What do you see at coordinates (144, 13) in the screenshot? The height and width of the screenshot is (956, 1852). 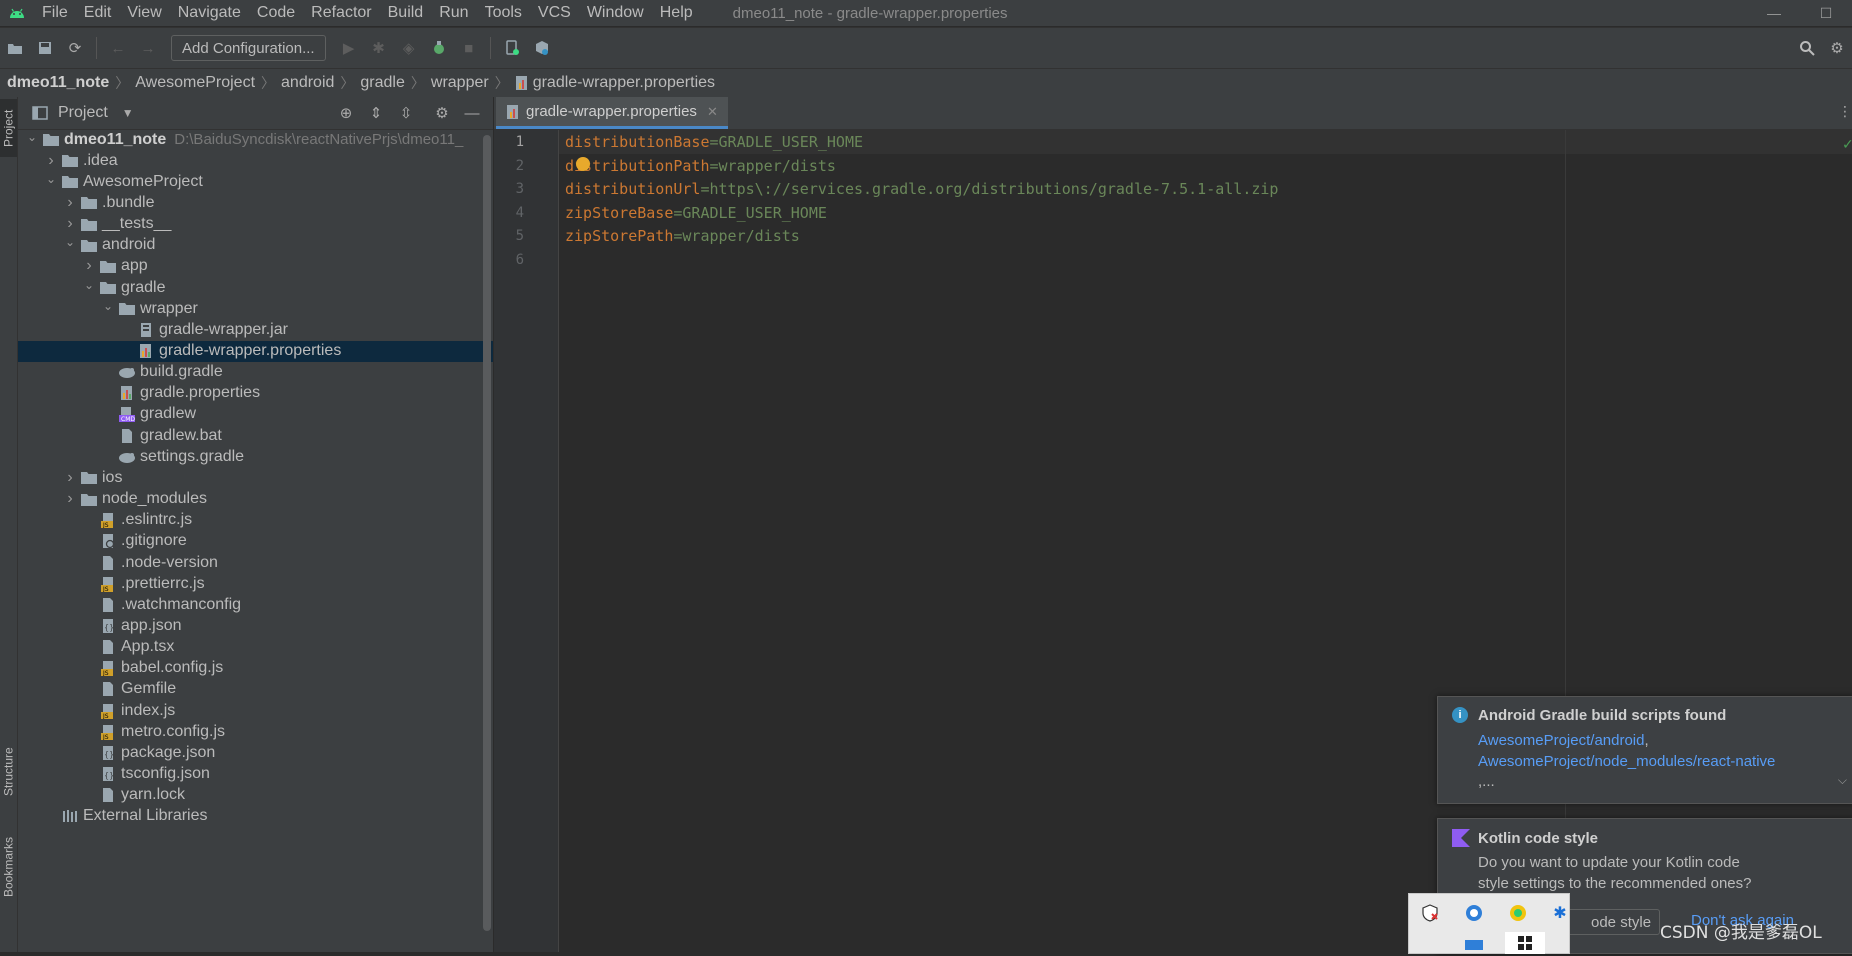 I see `menu-view: View` at bounding box center [144, 13].